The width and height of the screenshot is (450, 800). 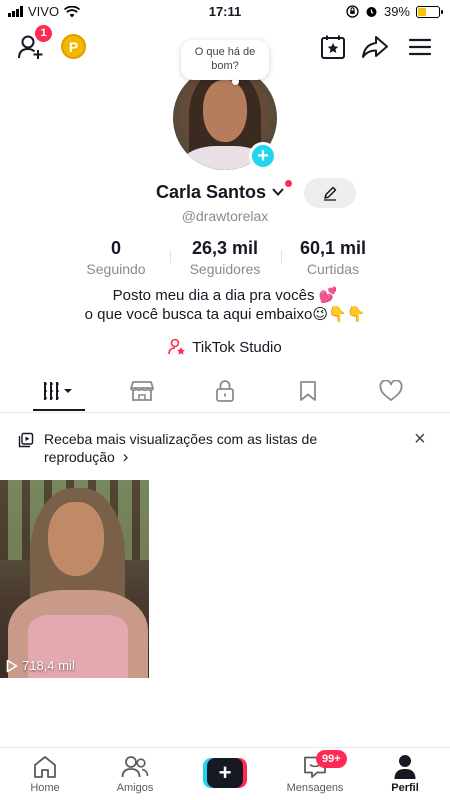 I want to click on nav-label: Amigos, so click(x=135, y=788).